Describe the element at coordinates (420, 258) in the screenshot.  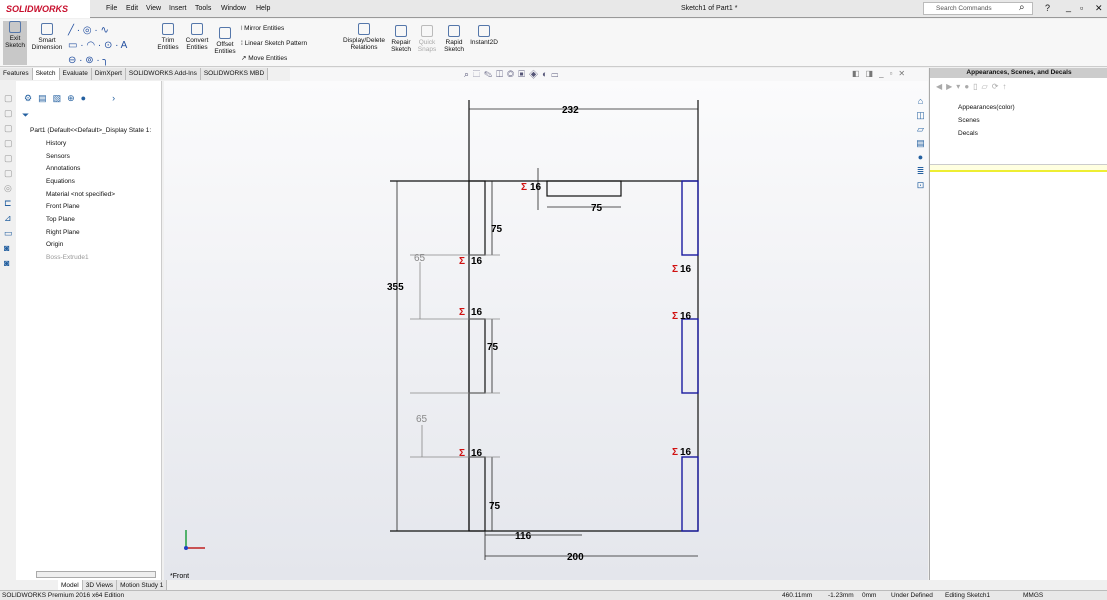
I see `dim-65-a: 65` at that location.